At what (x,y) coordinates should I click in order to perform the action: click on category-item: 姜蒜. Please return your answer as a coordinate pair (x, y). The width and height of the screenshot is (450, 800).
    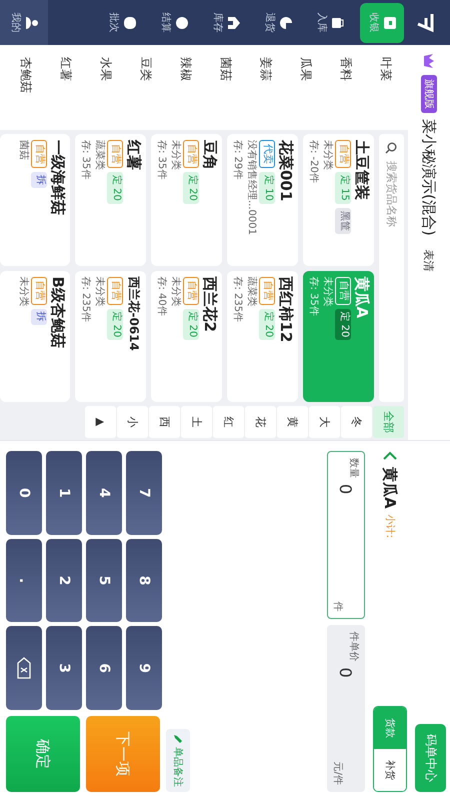
    Looking at the image, I should click on (266, 87).